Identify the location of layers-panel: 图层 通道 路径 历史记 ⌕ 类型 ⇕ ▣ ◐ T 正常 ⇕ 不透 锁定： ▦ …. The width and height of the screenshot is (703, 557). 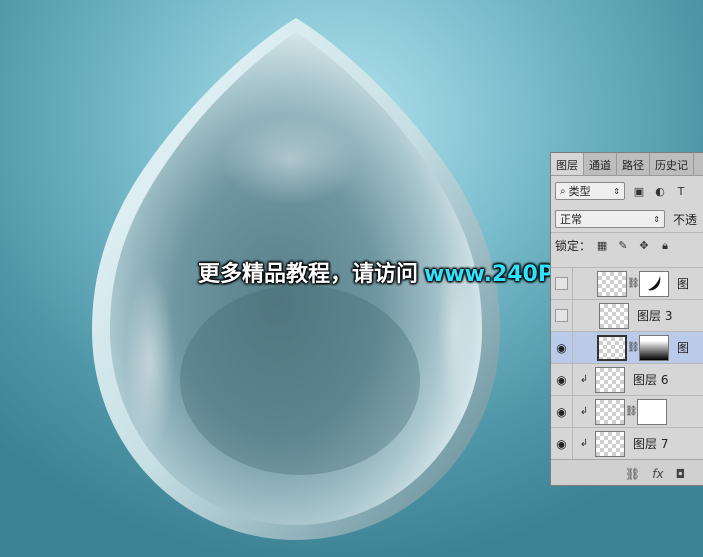
(626, 319).